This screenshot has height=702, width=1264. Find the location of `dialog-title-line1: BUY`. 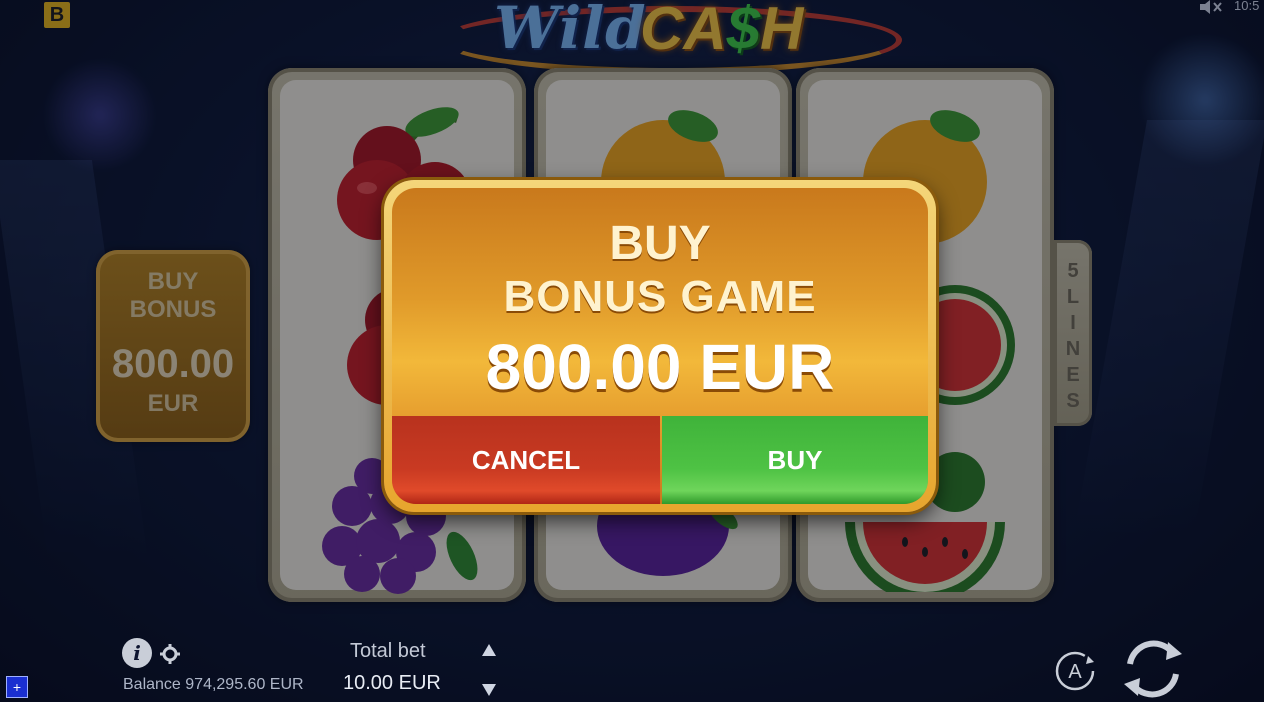

dialog-title-line1: BUY is located at coordinates (660, 243).